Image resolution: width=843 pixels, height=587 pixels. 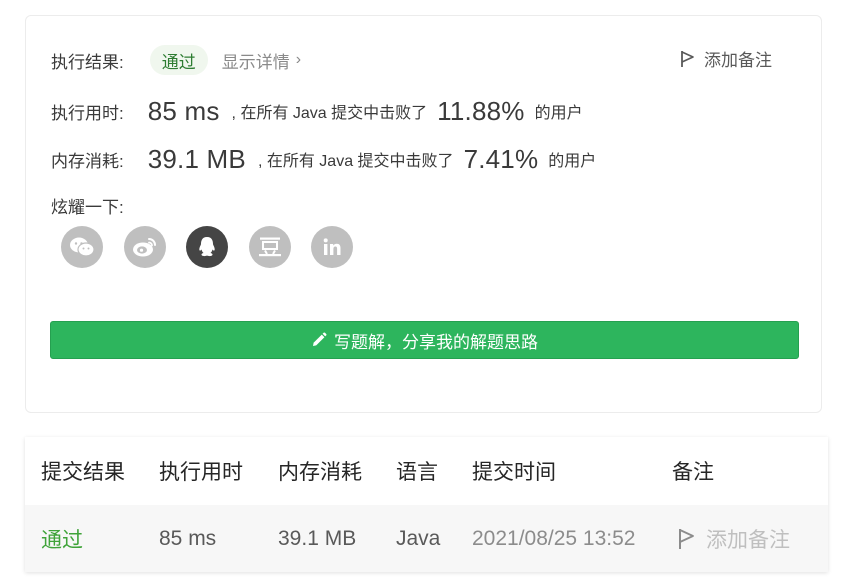 What do you see at coordinates (183, 110) in the screenshot?
I see `runtime-value: 85 ms` at bounding box center [183, 110].